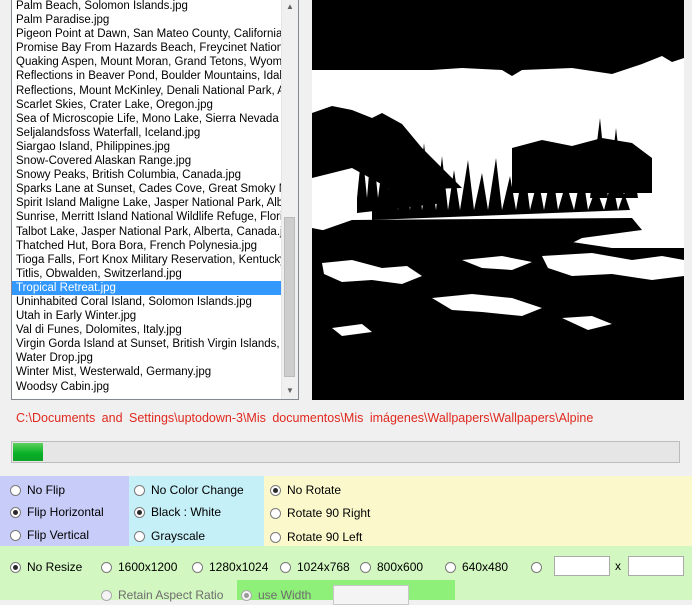 This screenshot has width=692, height=605. I want to click on black-white-option: Black : White, so click(177, 512).